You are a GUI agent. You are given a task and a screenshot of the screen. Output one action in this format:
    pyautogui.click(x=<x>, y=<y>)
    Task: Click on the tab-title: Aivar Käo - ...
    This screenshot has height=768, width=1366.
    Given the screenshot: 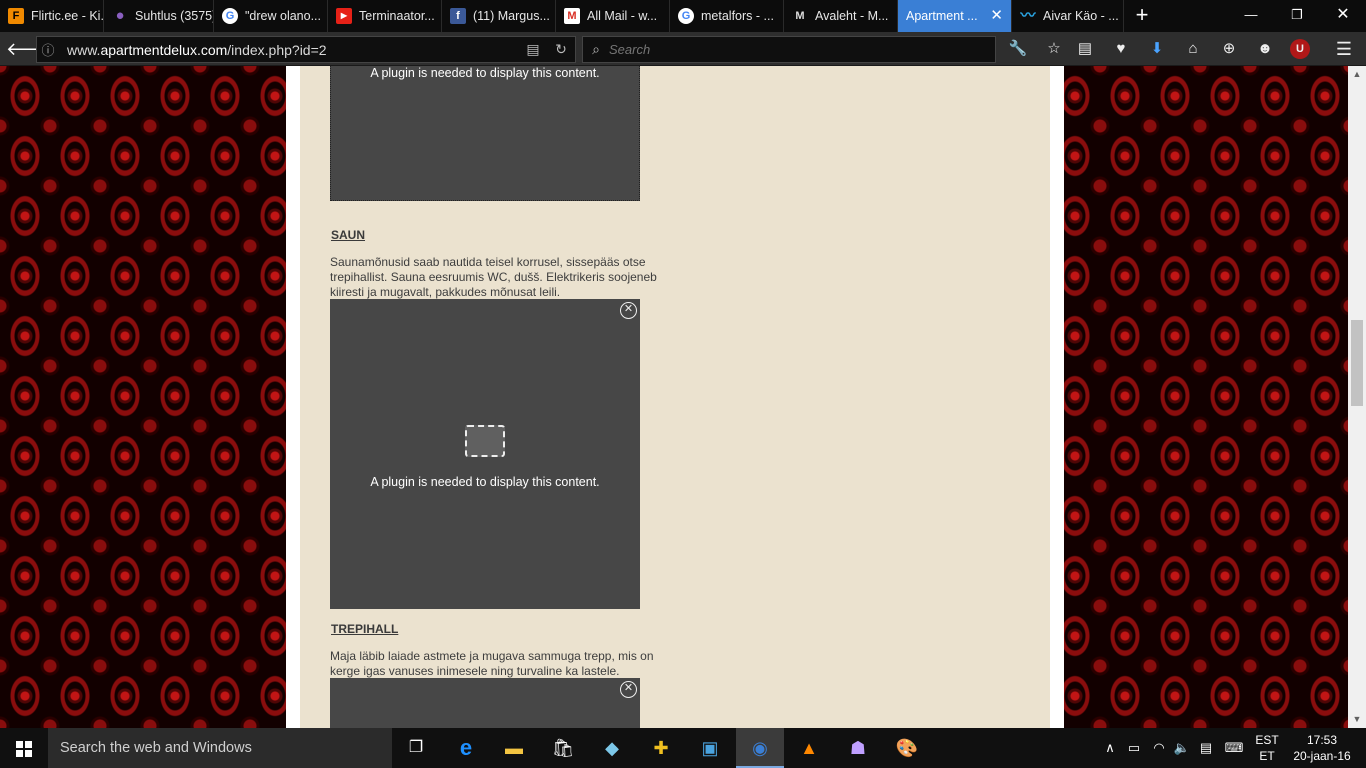 What is the action you would take?
    pyautogui.click(x=1081, y=16)
    